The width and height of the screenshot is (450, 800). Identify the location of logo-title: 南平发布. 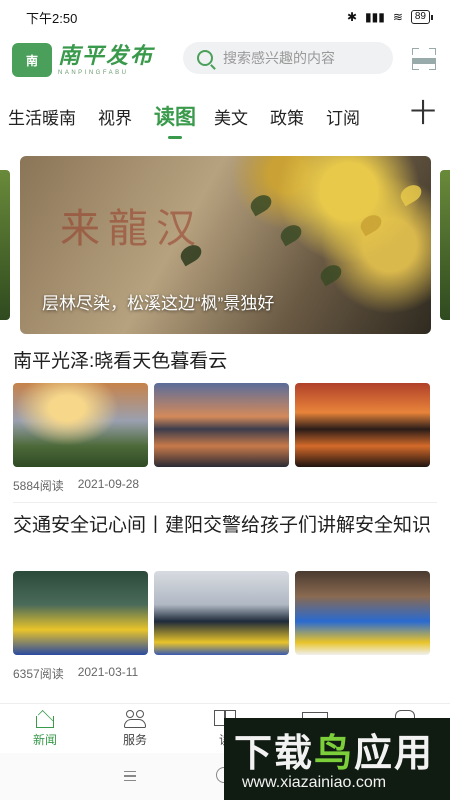
(106, 56).